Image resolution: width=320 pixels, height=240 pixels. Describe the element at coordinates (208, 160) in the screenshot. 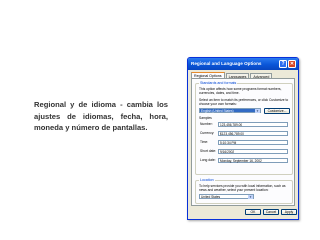

I see `sample-long-date-label: Long date:` at that location.